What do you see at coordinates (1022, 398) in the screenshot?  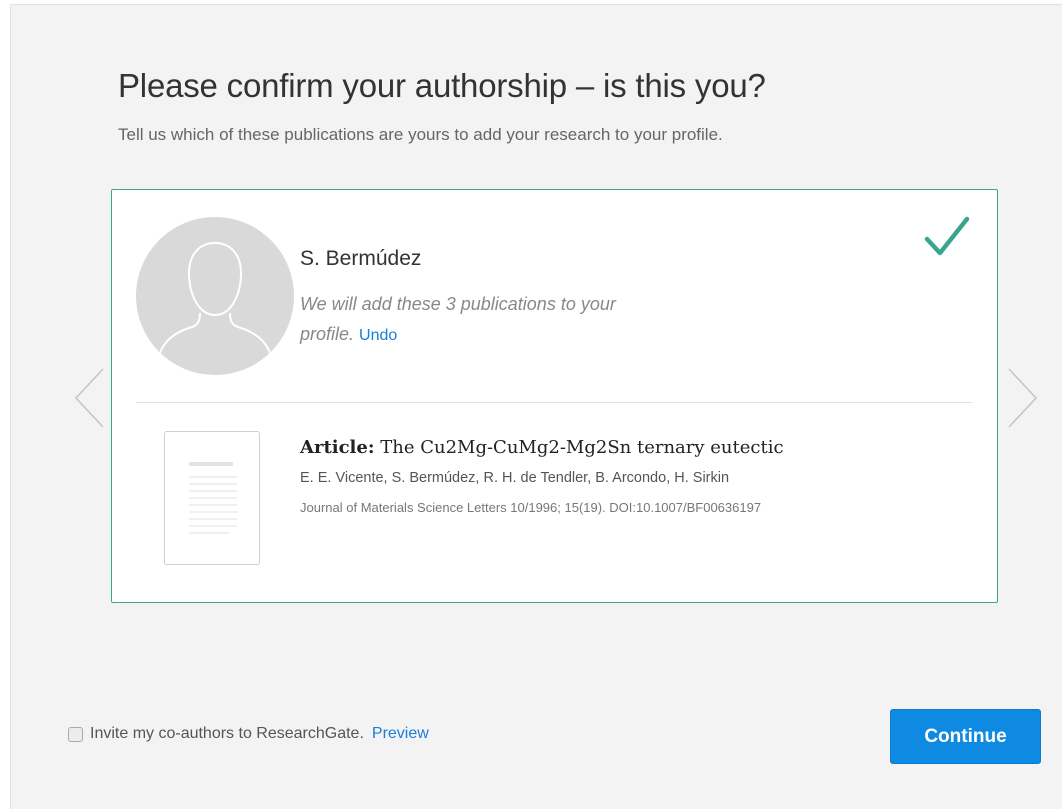 I see `chevron-right-icon` at bounding box center [1022, 398].